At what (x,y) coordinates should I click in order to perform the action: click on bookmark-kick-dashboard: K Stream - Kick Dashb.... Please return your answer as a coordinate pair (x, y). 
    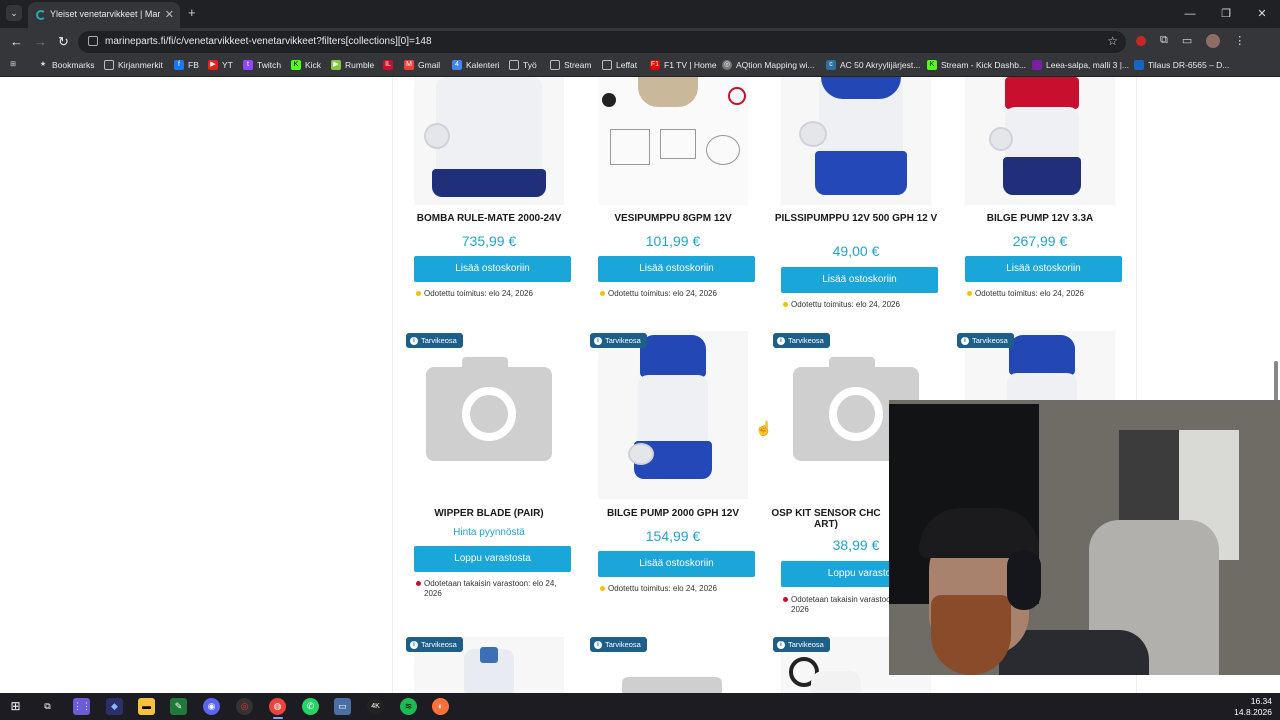
    Looking at the image, I should click on (976, 65).